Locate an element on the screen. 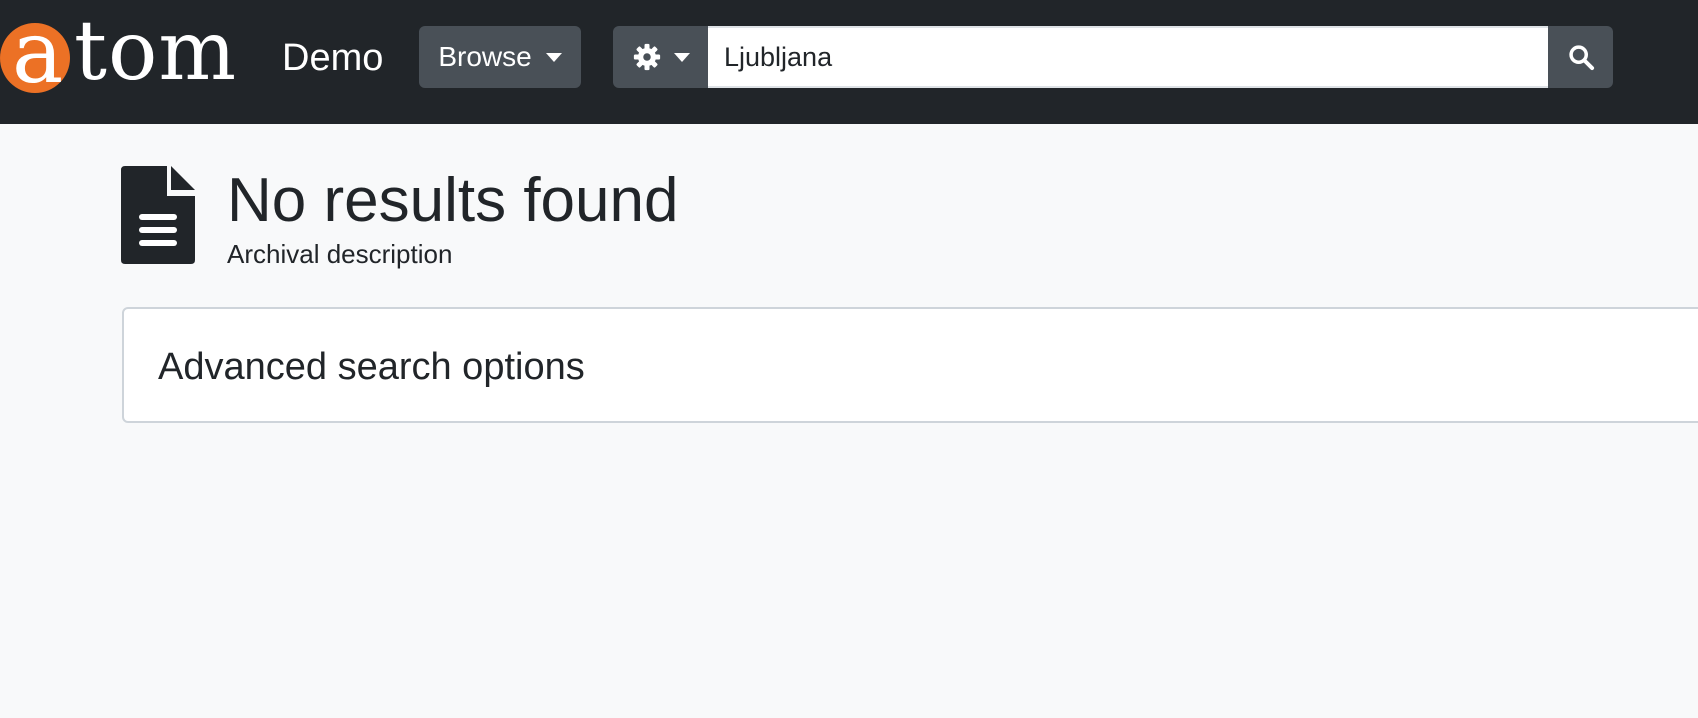  search-box is located at coordinates (1113, 57).